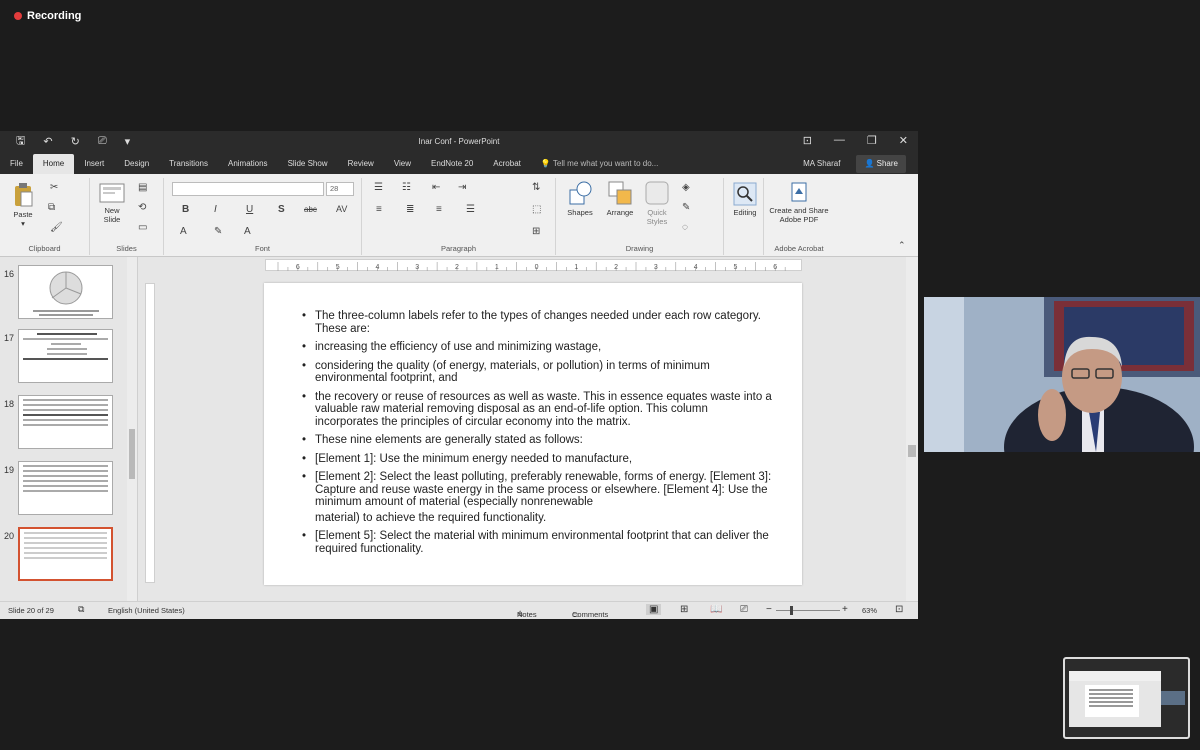 The height and width of the screenshot is (750, 1200). Describe the element at coordinates (281, 209) in the screenshot. I see `shadow-button: S` at that location.